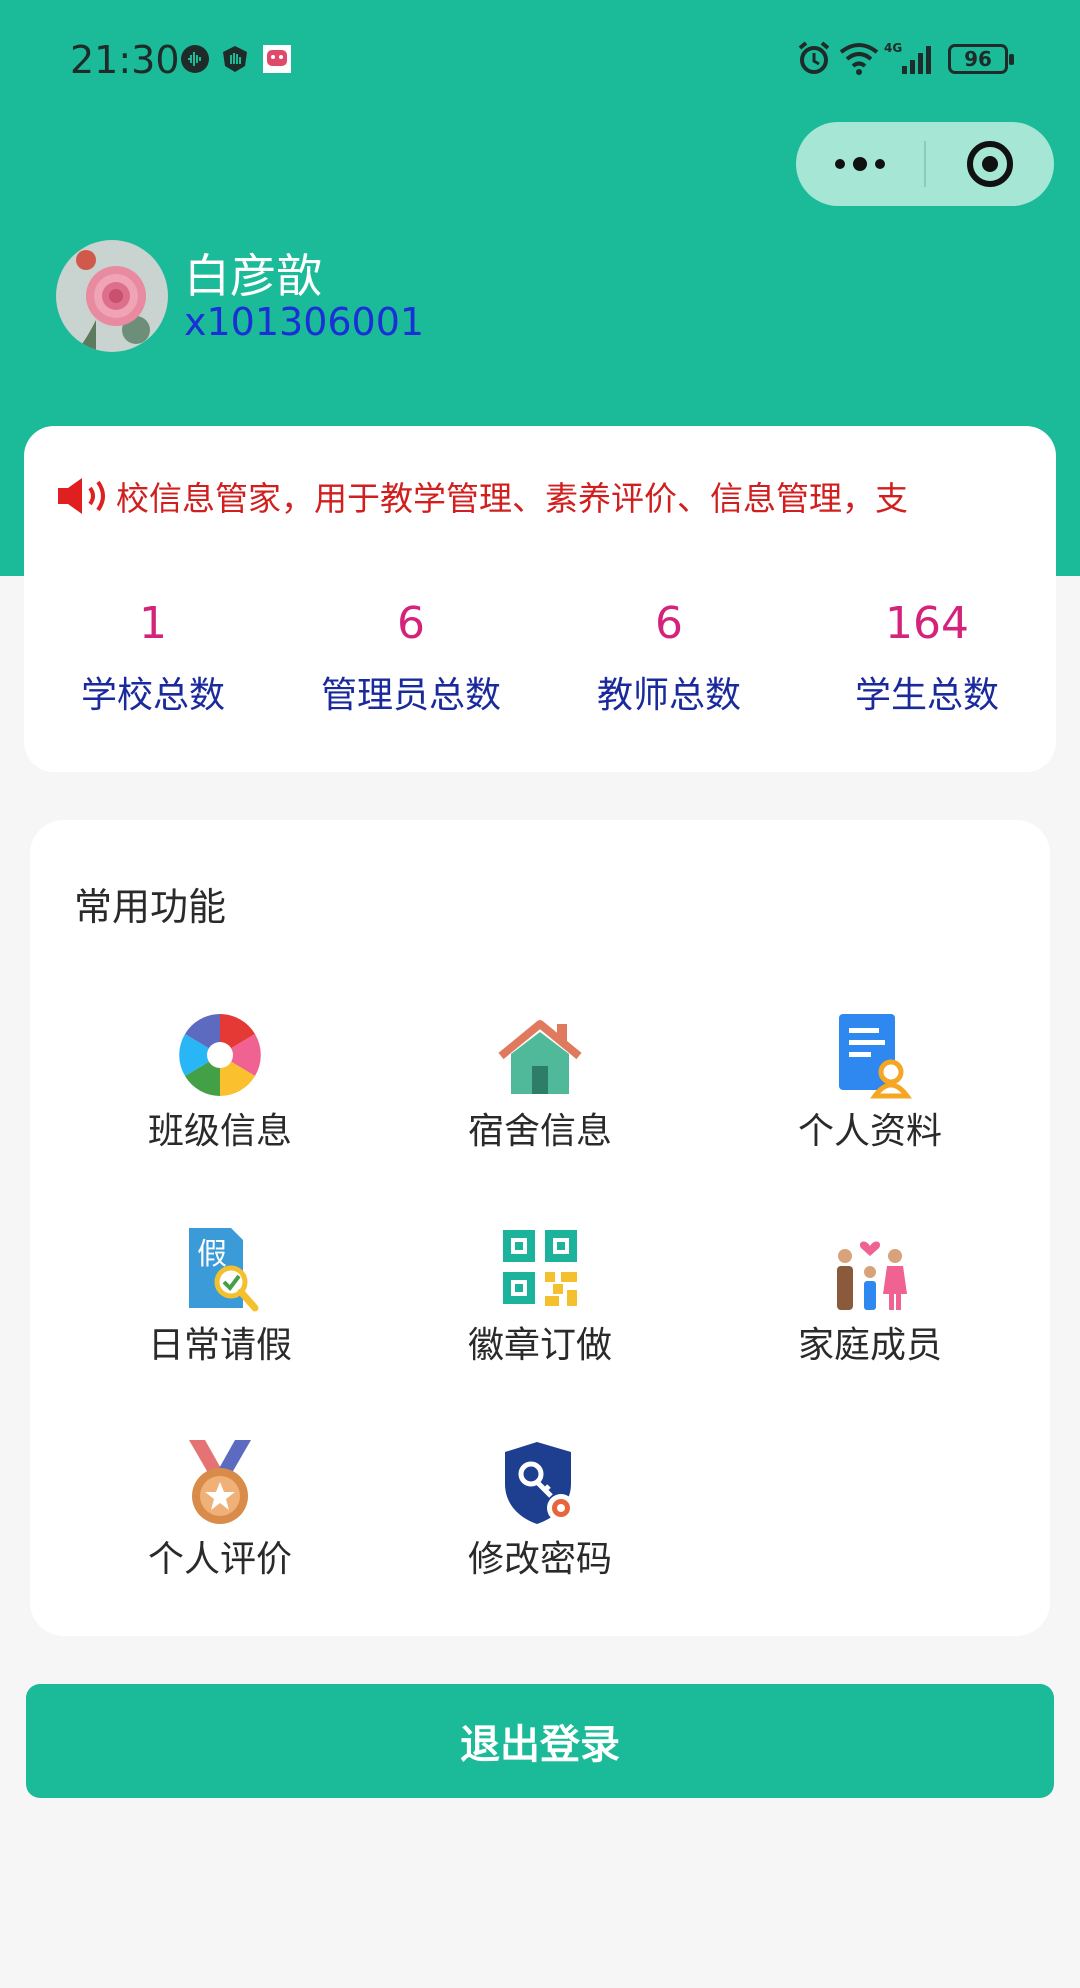 Image resolution: width=1080 pixels, height=1988 pixels. Describe the element at coordinates (220, 1538) in the screenshot. I see `func-personal-evaluation: 个人评价` at that location.